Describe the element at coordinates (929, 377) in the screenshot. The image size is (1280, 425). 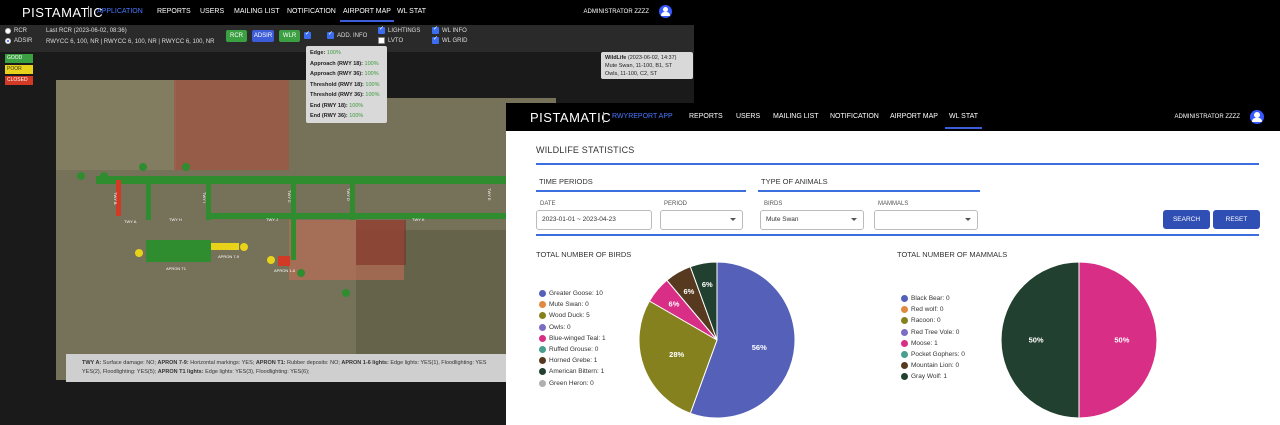
I see `legend-label: Gray Wolf: 1` at that location.